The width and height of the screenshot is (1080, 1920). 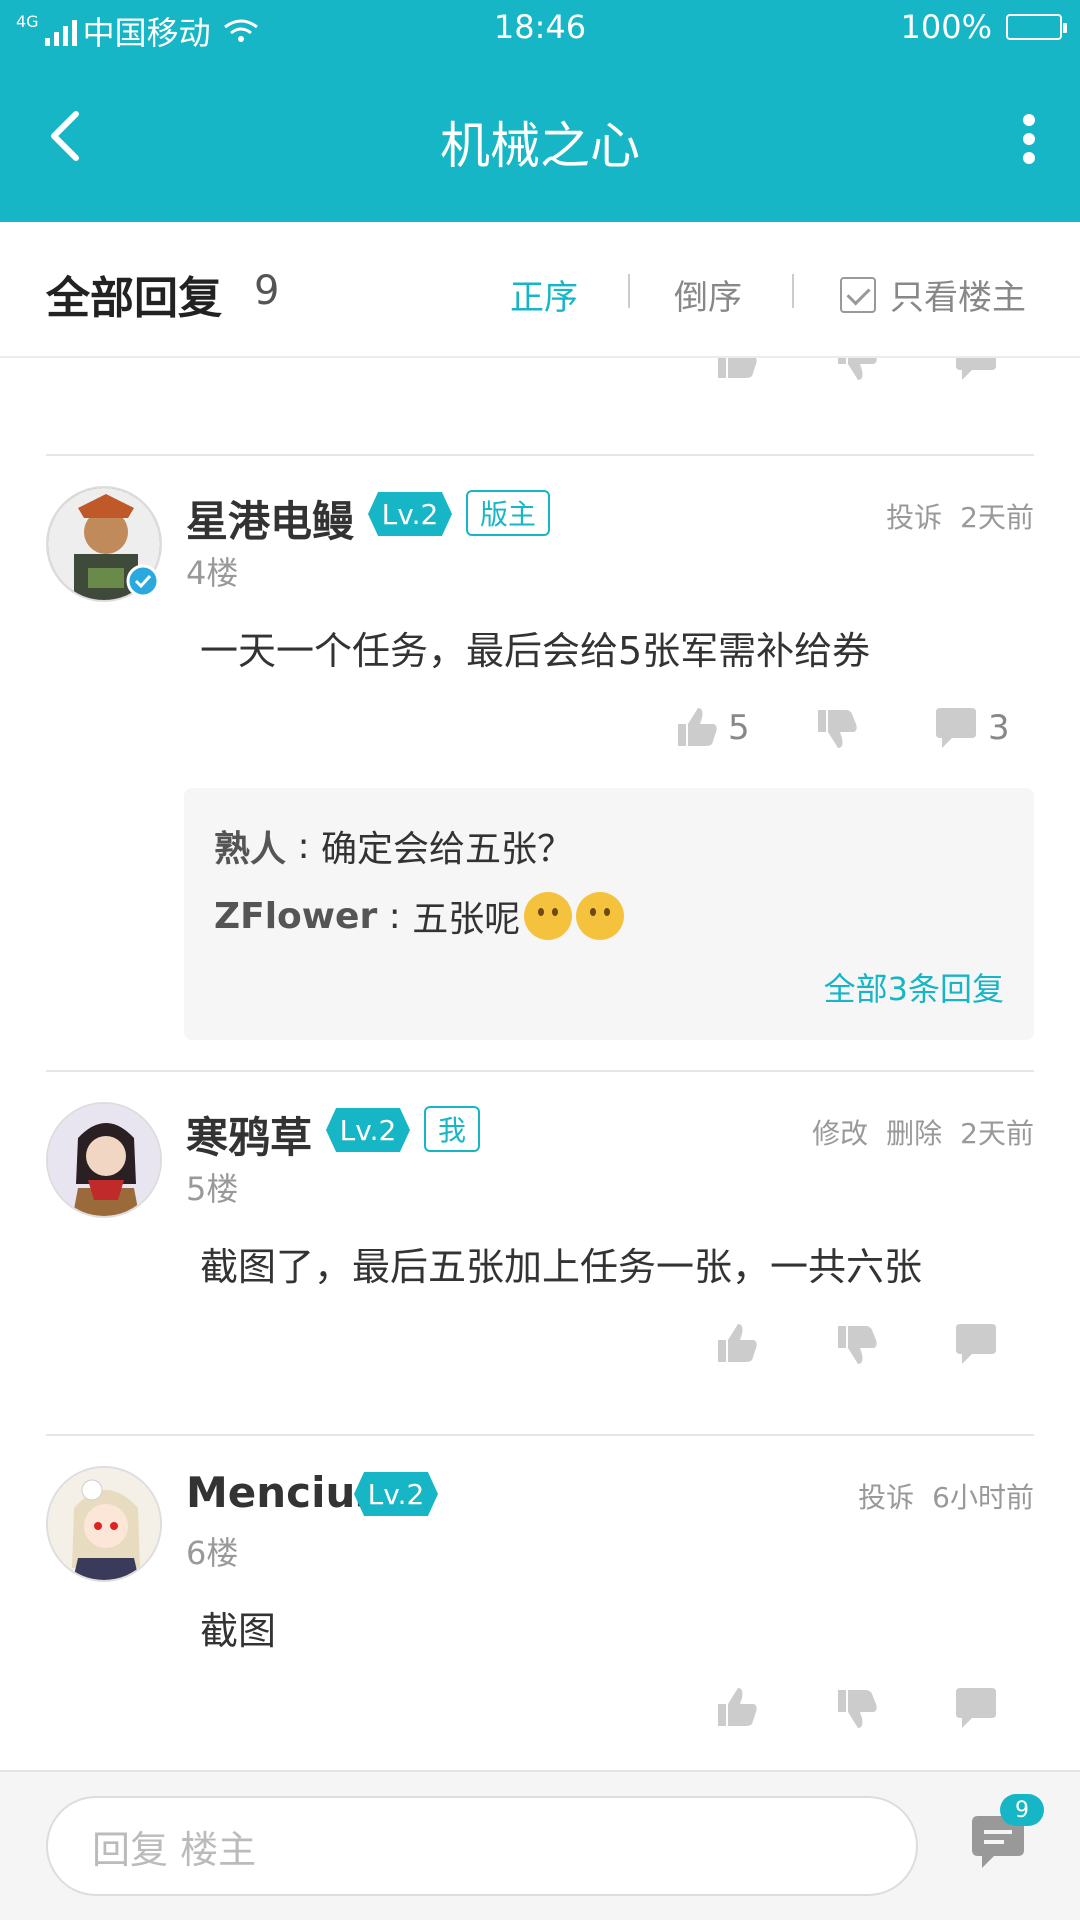 I want to click on checkbox-icon, so click(x=858, y=294).